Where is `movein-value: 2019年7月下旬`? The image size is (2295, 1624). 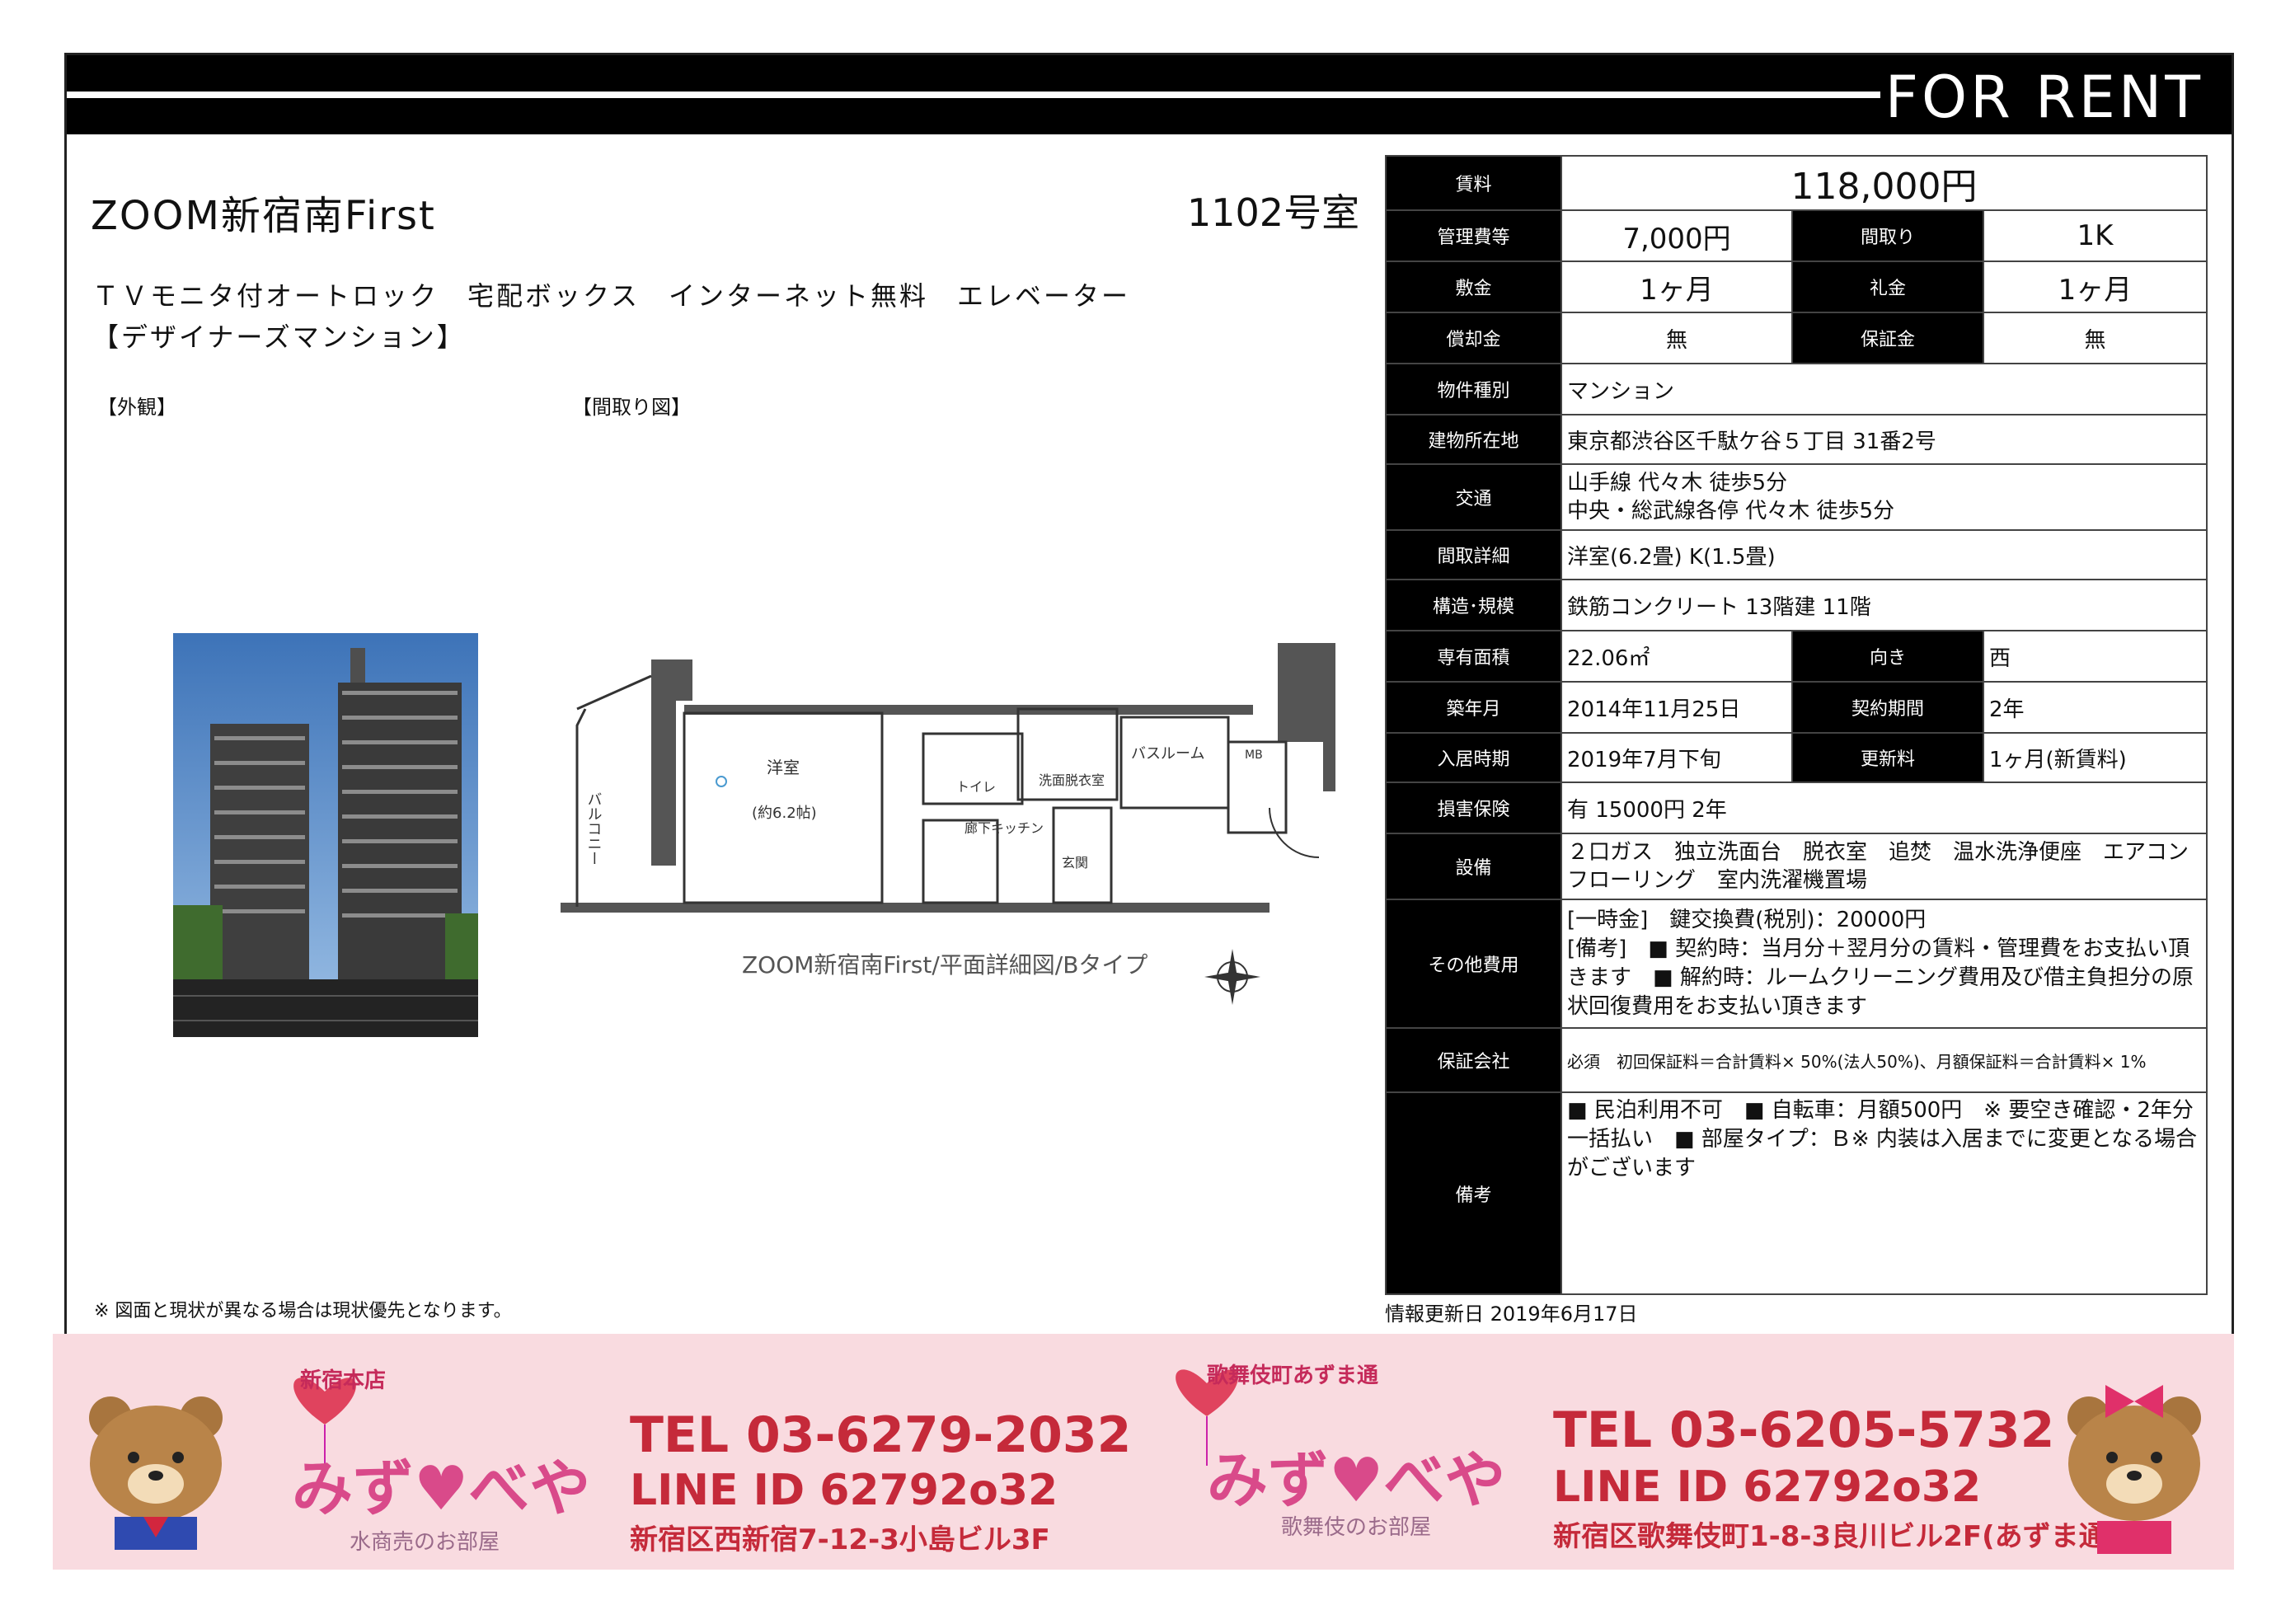
movein-value: 2019年7月下旬 is located at coordinates (1677, 758).